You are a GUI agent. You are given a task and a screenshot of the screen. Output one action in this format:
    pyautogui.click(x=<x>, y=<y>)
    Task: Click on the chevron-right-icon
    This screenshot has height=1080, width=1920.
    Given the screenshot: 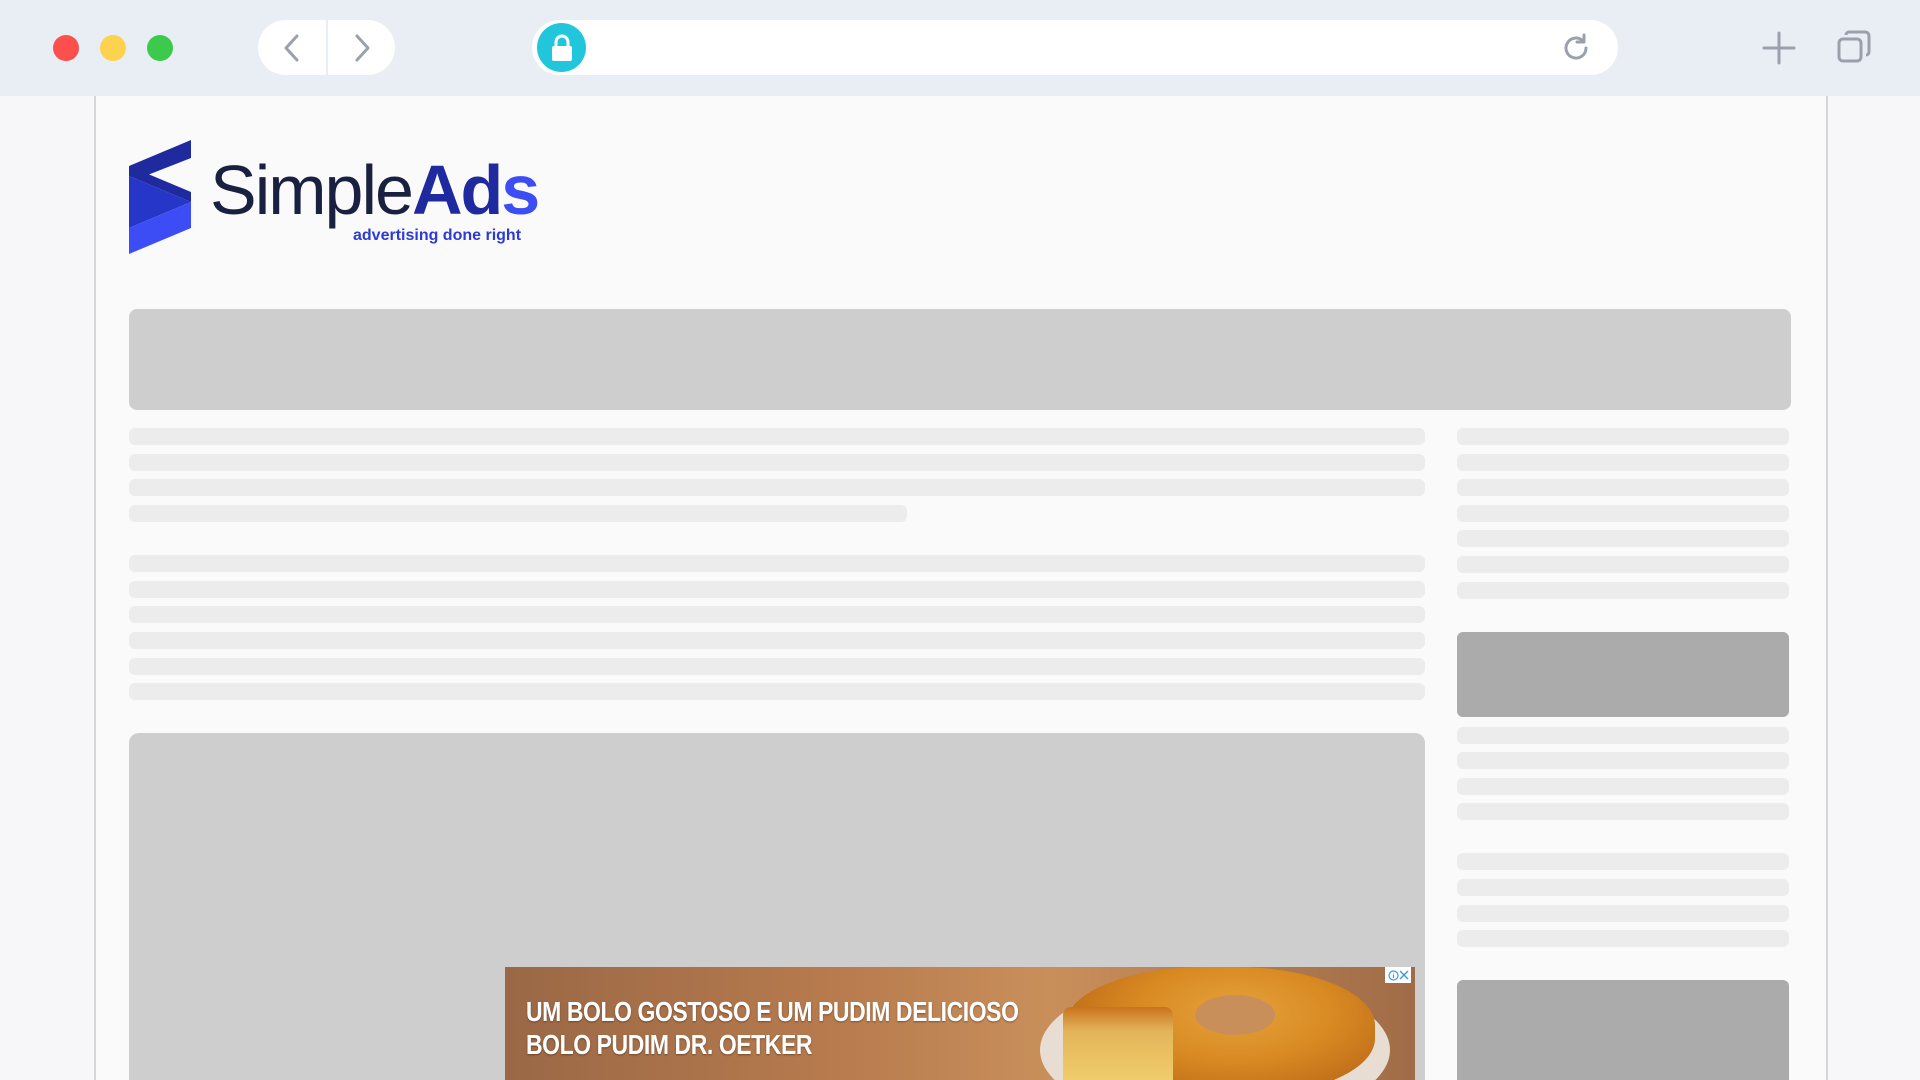 What is the action you would take?
    pyautogui.click(x=362, y=47)
    